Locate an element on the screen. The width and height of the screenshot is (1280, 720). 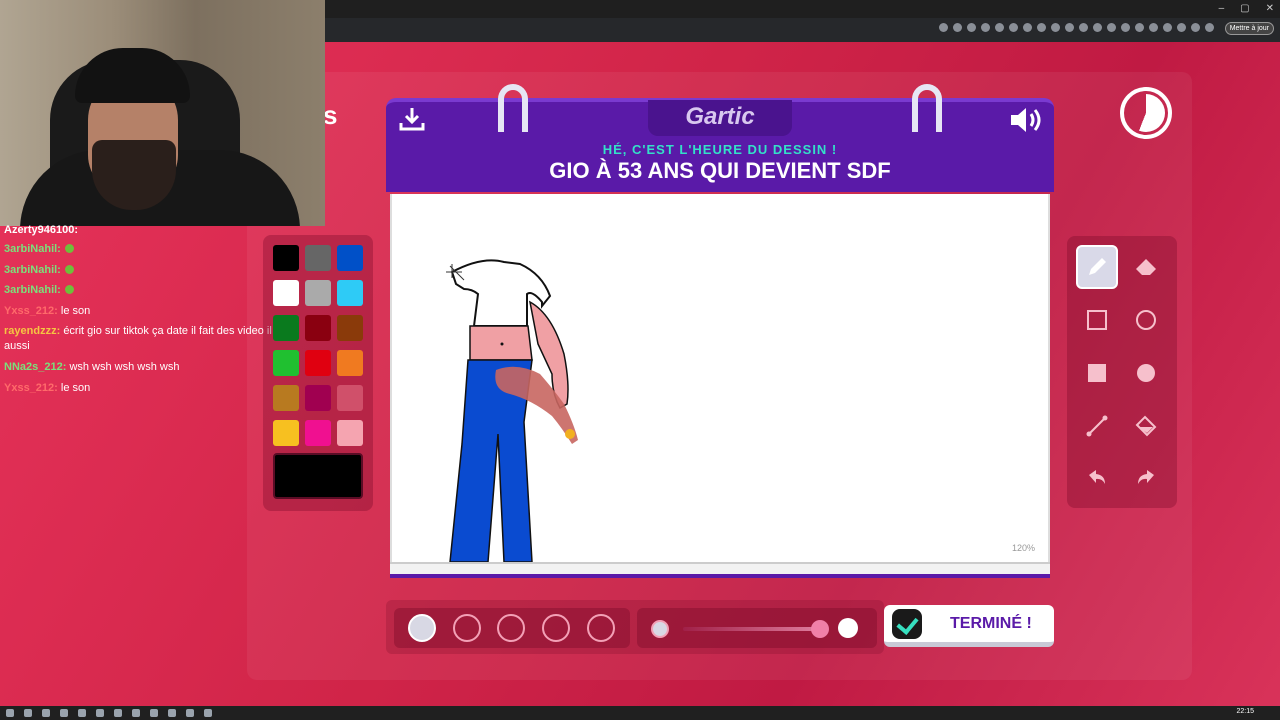
pencil-icon is located at coordinates (1097, 266).